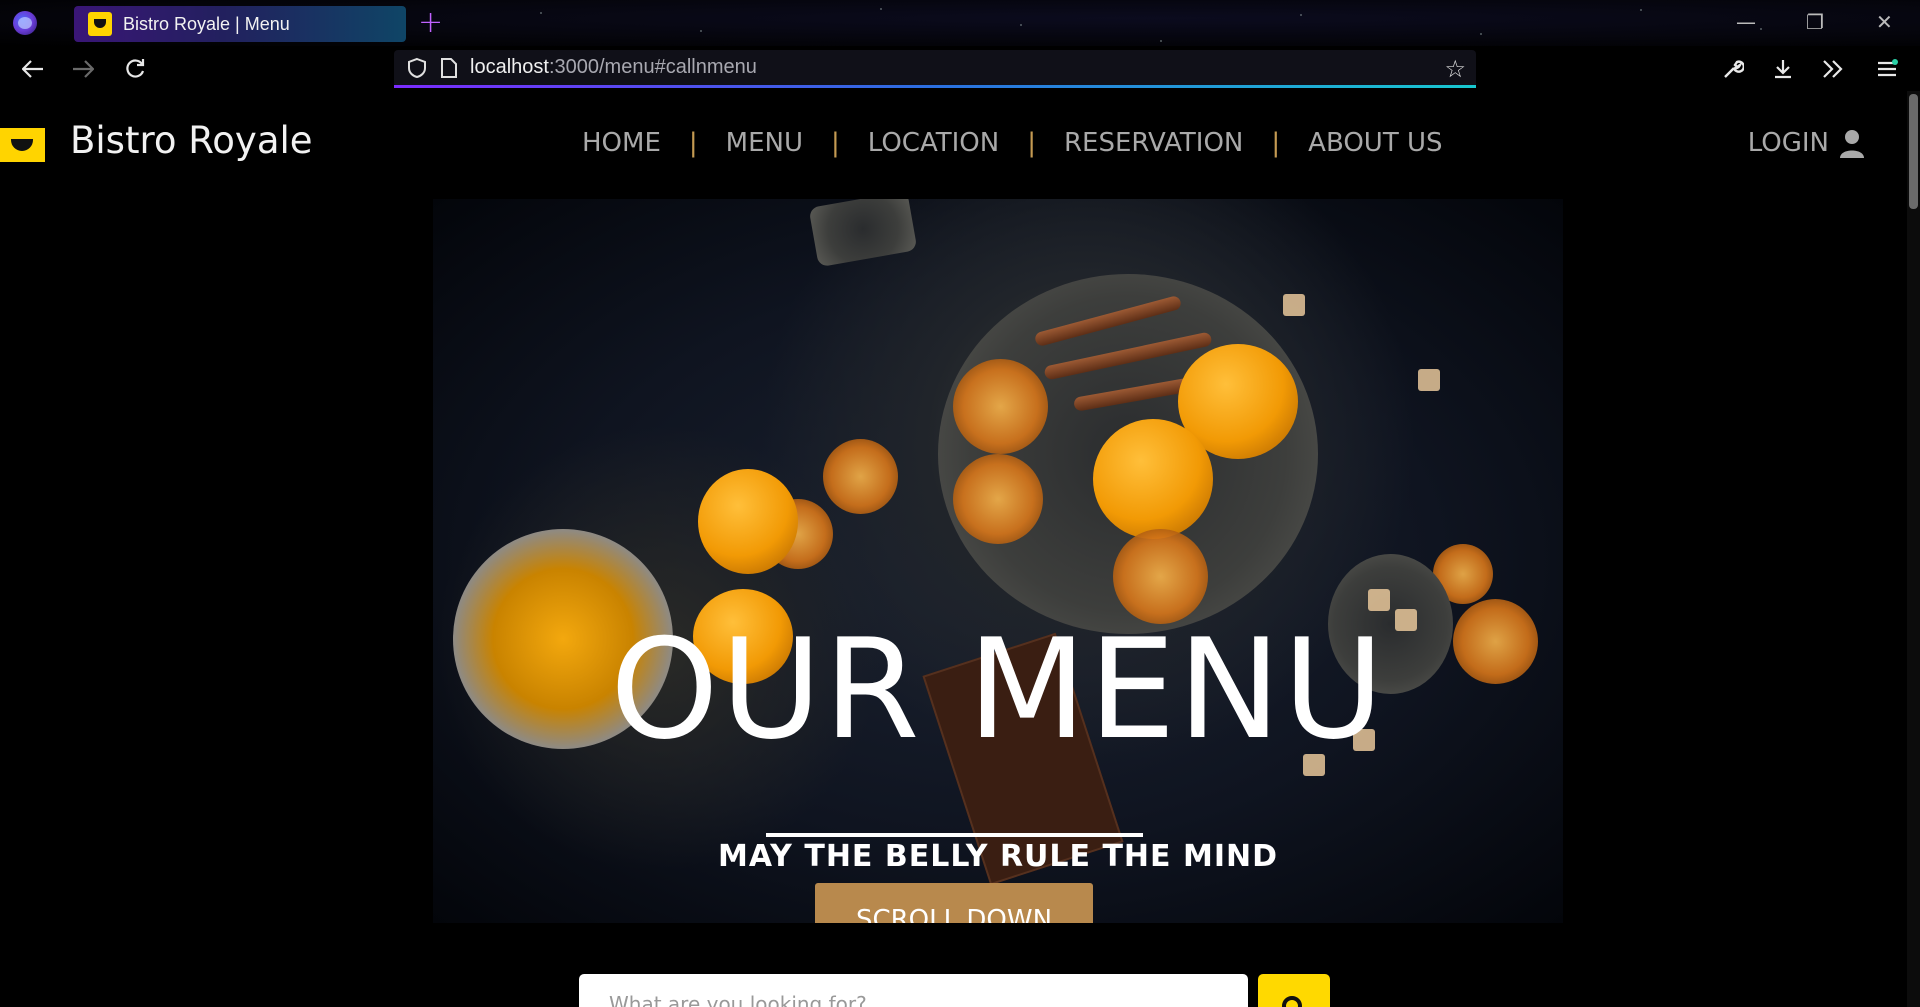  What do you see at coordinates (1913, 151) in the screenshot?
I see `scrollbar-thumb` at bounding box center [1913, 151].